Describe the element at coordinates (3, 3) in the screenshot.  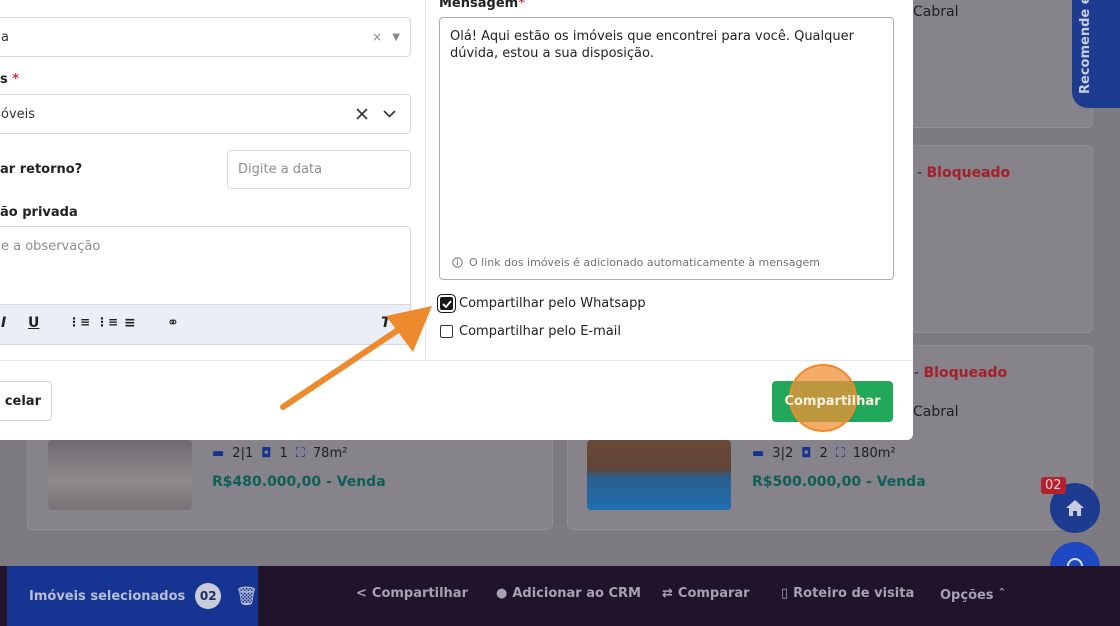
I see `field-label: *` at that location.